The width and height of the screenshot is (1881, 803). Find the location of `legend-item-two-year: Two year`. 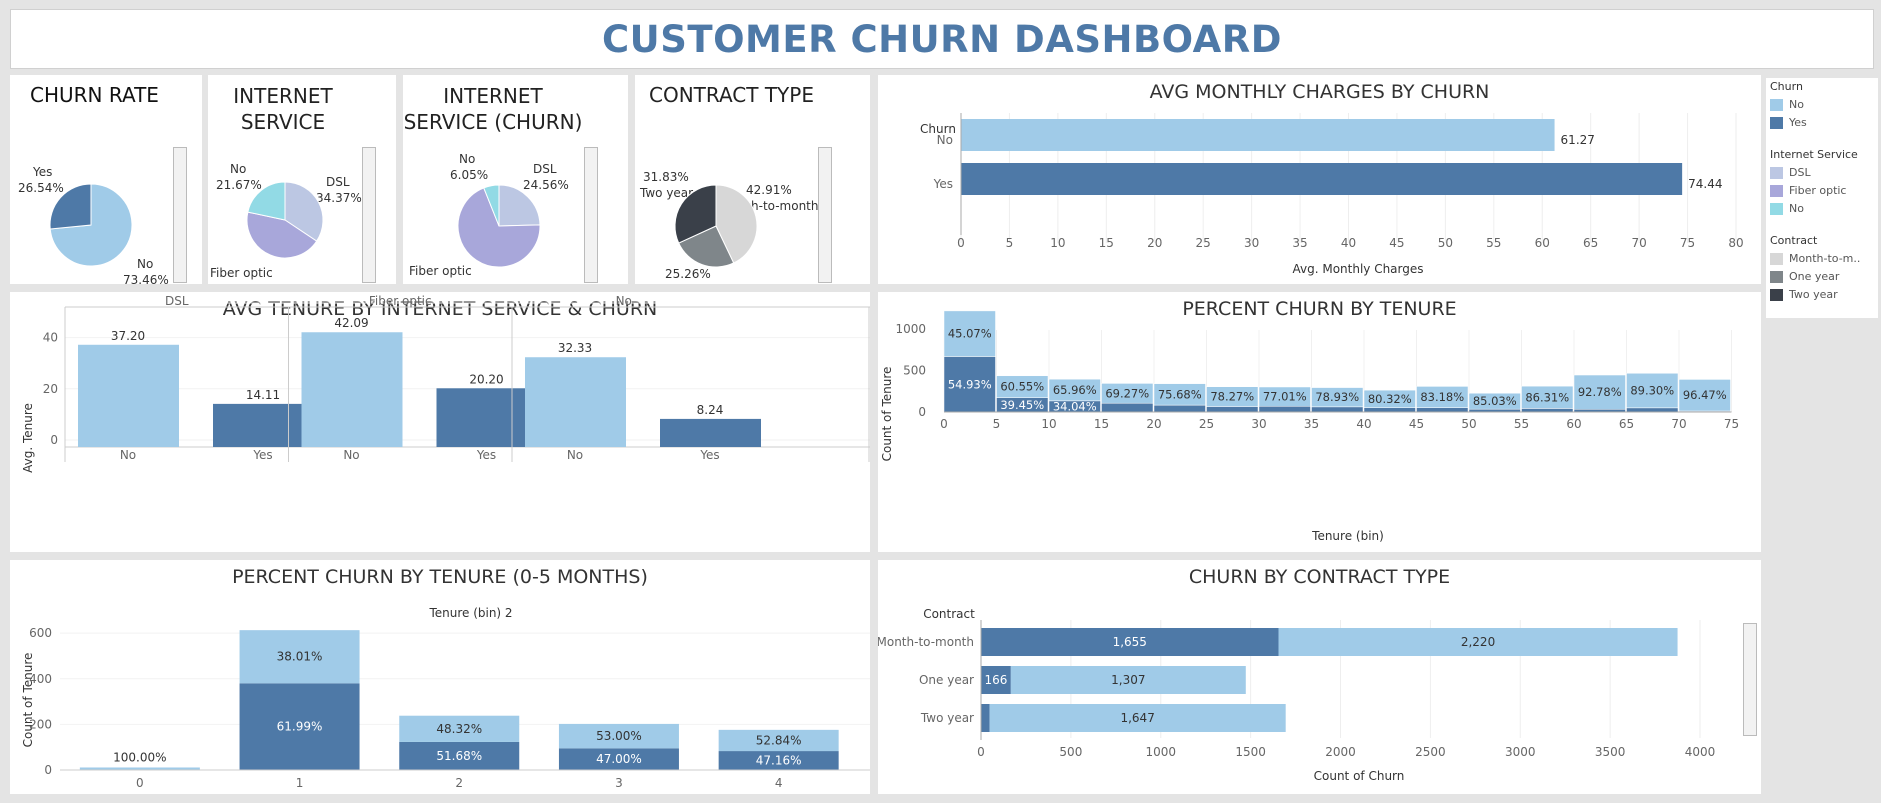

legend-item-two-year: Two year is located at coordinates (1804, 294).